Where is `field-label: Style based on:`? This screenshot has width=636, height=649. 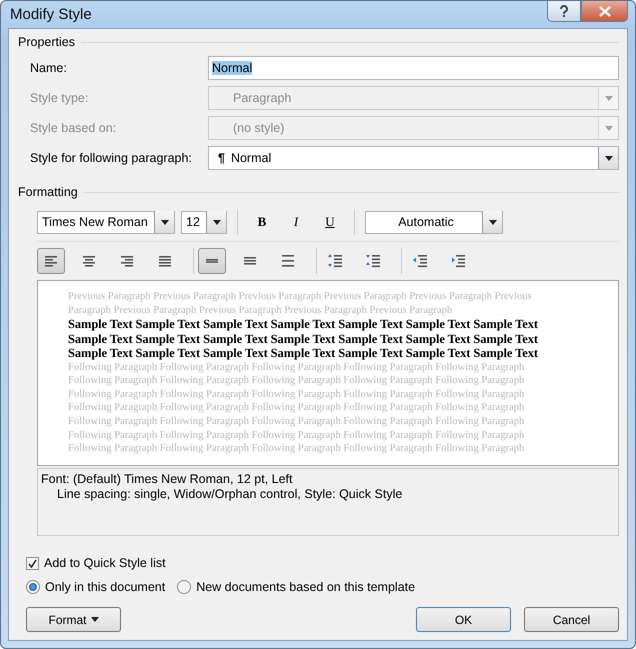 field-label: Style based on: is located at coordinates (74, 128).